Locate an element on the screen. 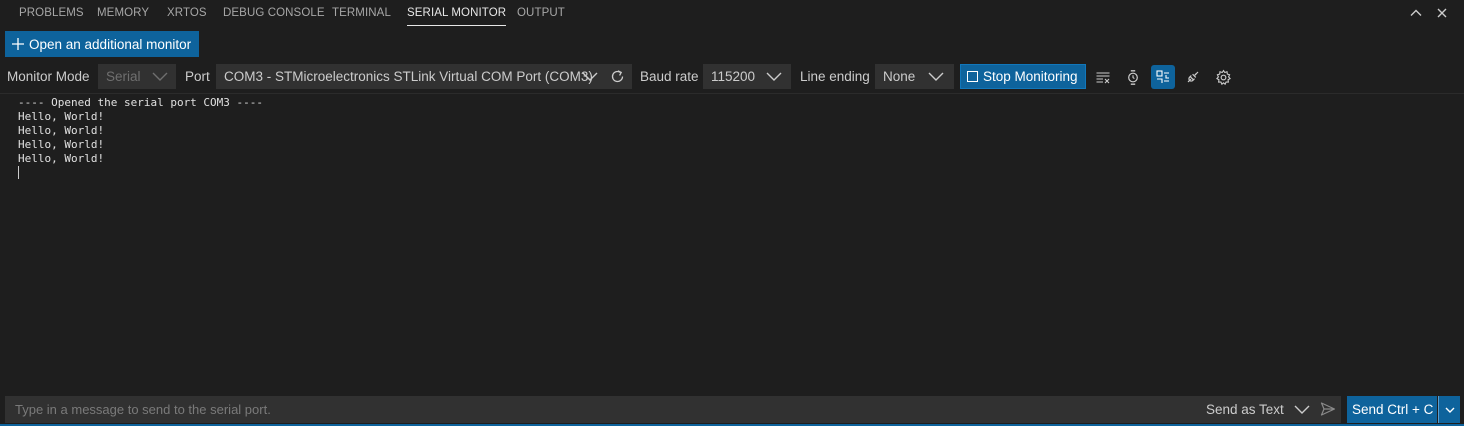  message-input-bar: Send as Text is located at coordinates (673, 409).